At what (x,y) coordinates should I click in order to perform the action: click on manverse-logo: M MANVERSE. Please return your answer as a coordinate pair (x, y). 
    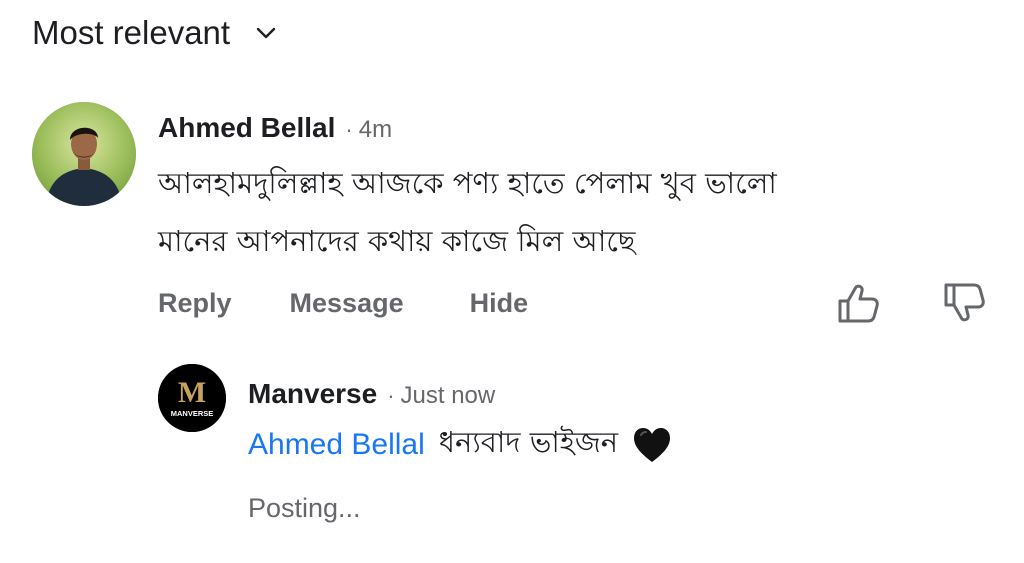
    Looking at the image, I should click on (192, 398).